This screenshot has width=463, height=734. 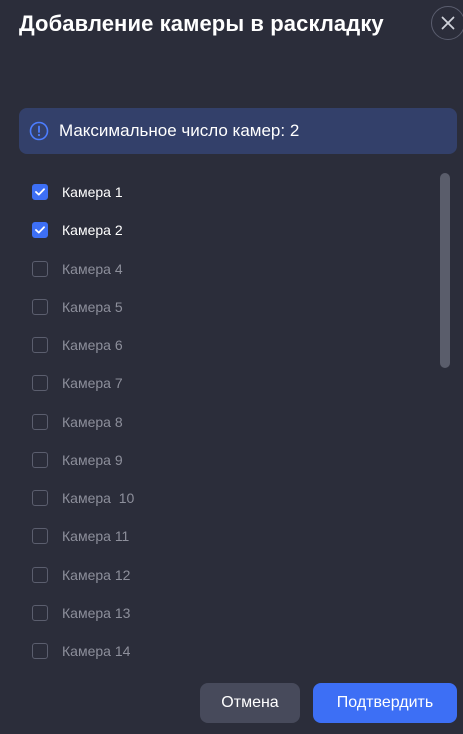 I want to click on close-button, so click(x=447, y=23).